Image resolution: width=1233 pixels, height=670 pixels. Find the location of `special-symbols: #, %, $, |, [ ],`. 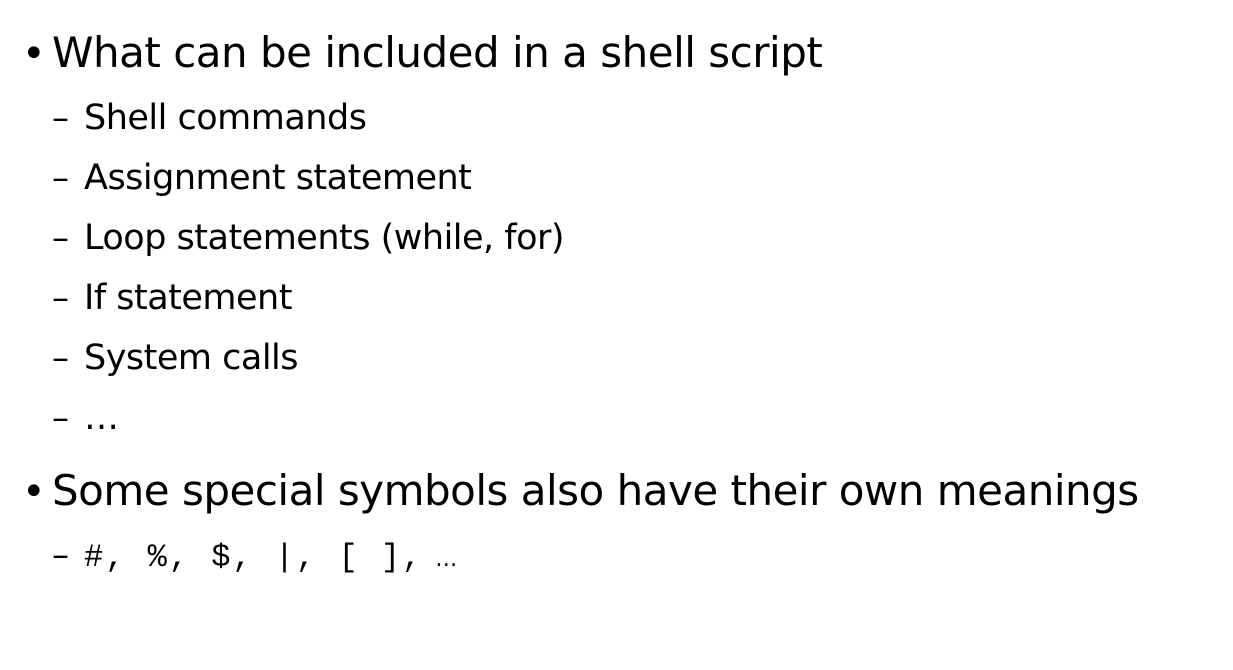

special-symbols: #, %, $, |, [ ], is located at coordinates (254, 557).